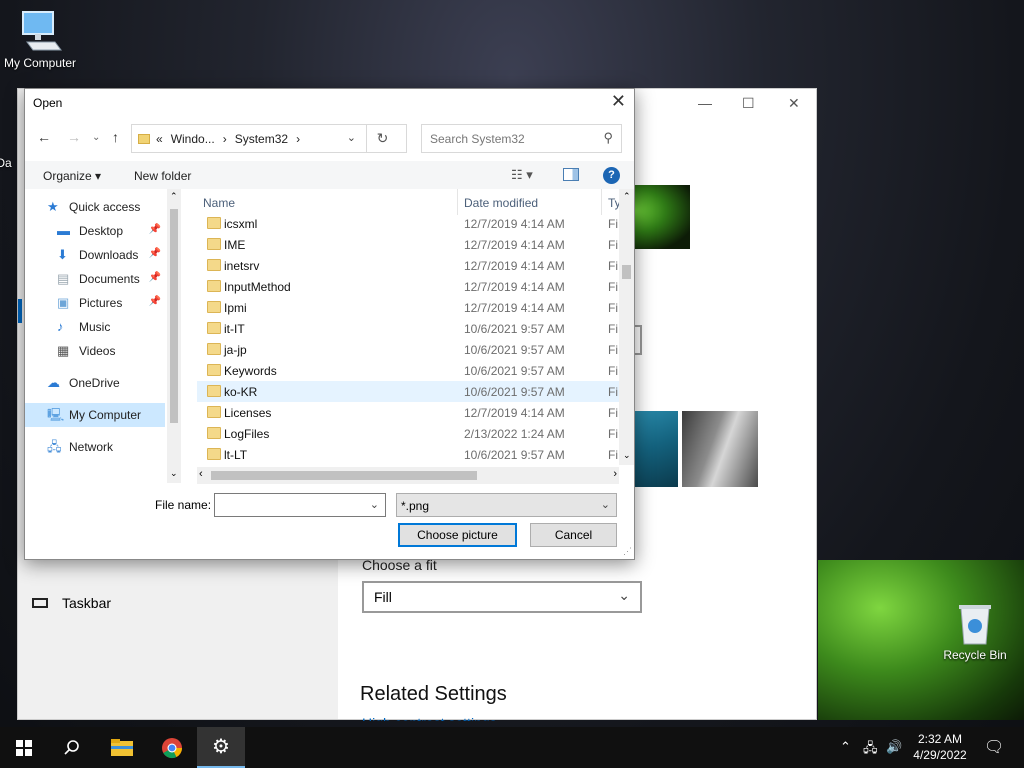 Image resolution: width=1024 pixels, height=768 pixels. I want to click on network-tray-icon: 🖧, so click(870, 750).